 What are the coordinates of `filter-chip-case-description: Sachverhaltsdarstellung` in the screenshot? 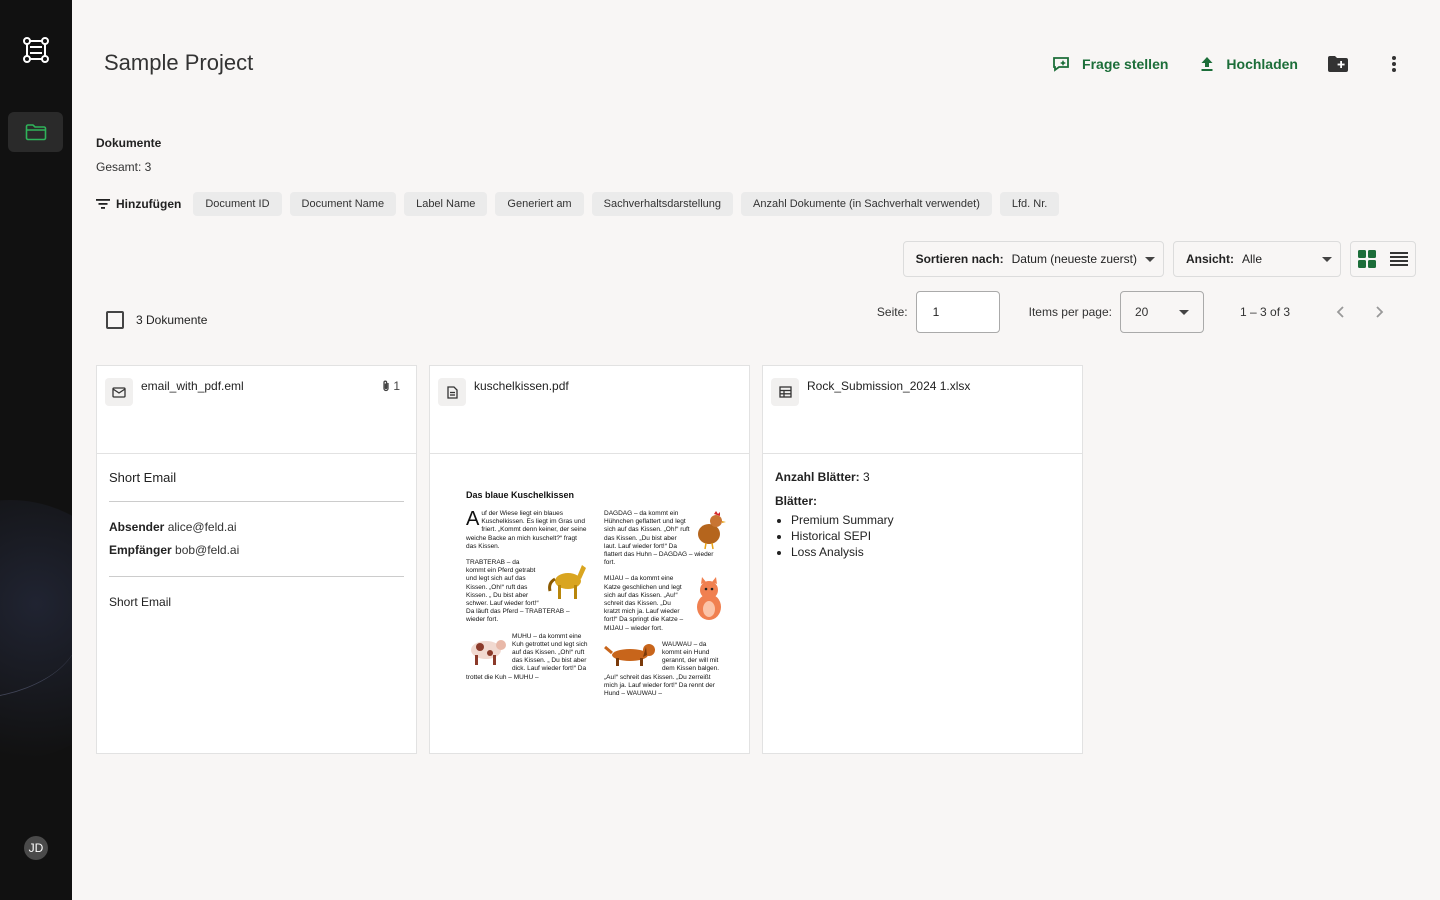 It's located at (662, 204).